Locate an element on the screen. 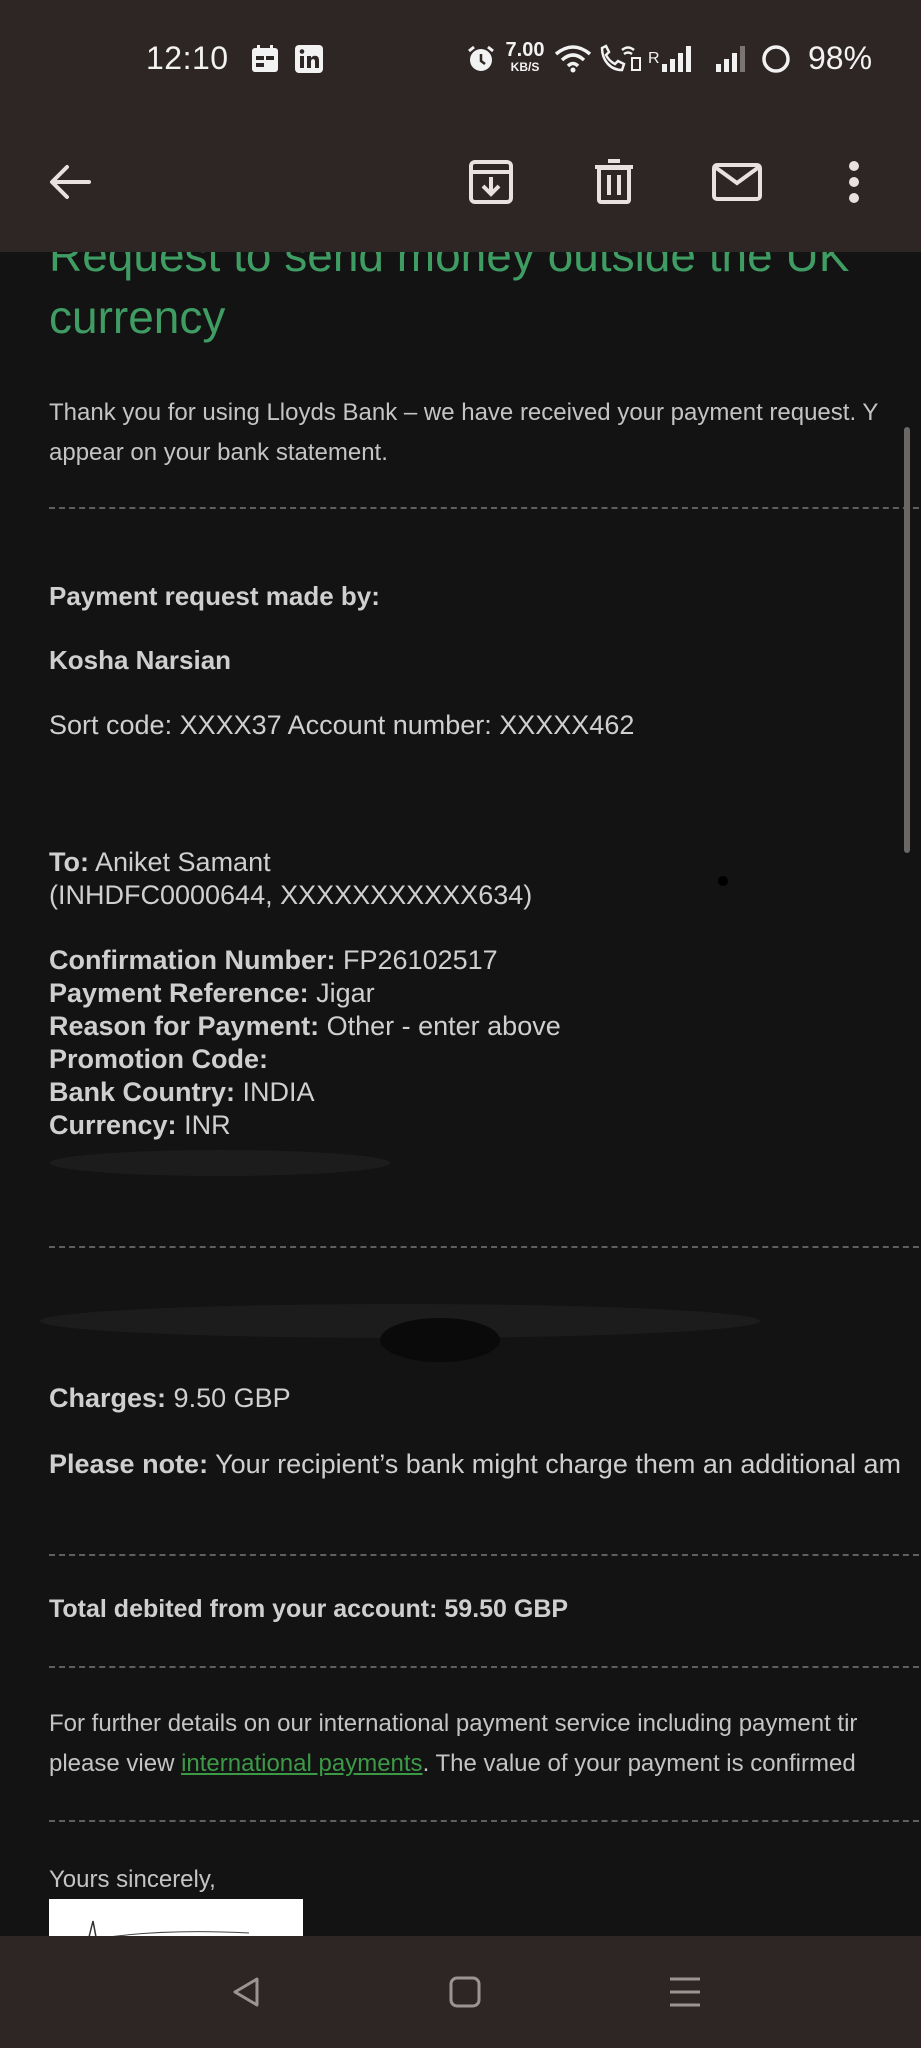 The height and width of the screenshot is (2048, 921). more-options-button is located at coordinates (854, 182).